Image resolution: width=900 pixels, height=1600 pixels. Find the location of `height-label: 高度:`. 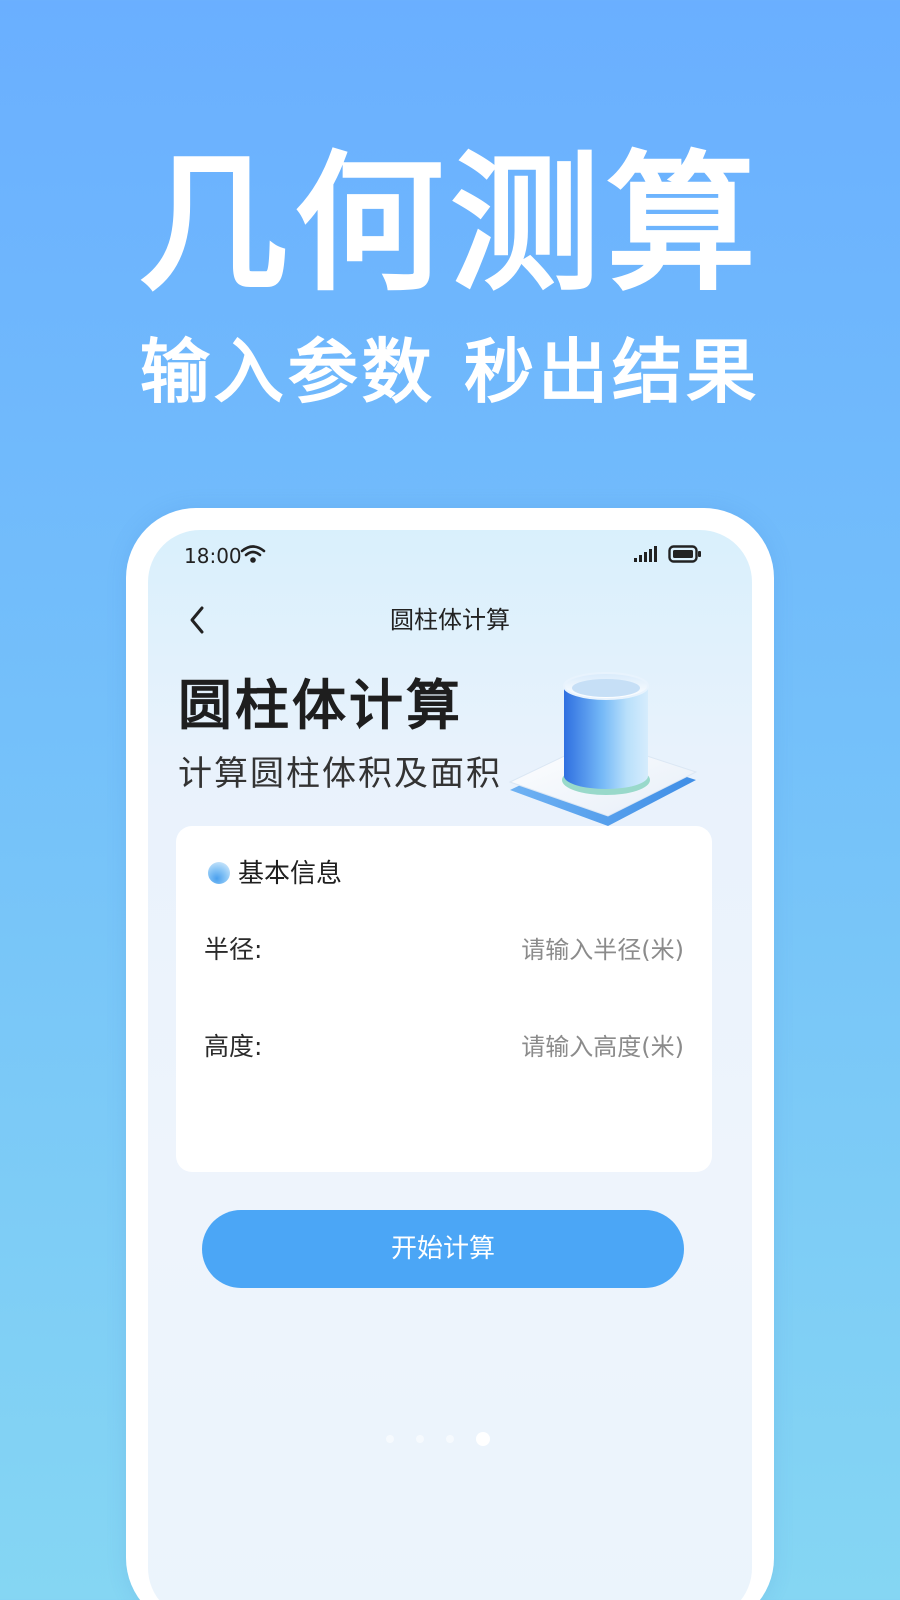

height-label: 高度: is located at coordinates (233, 1046).